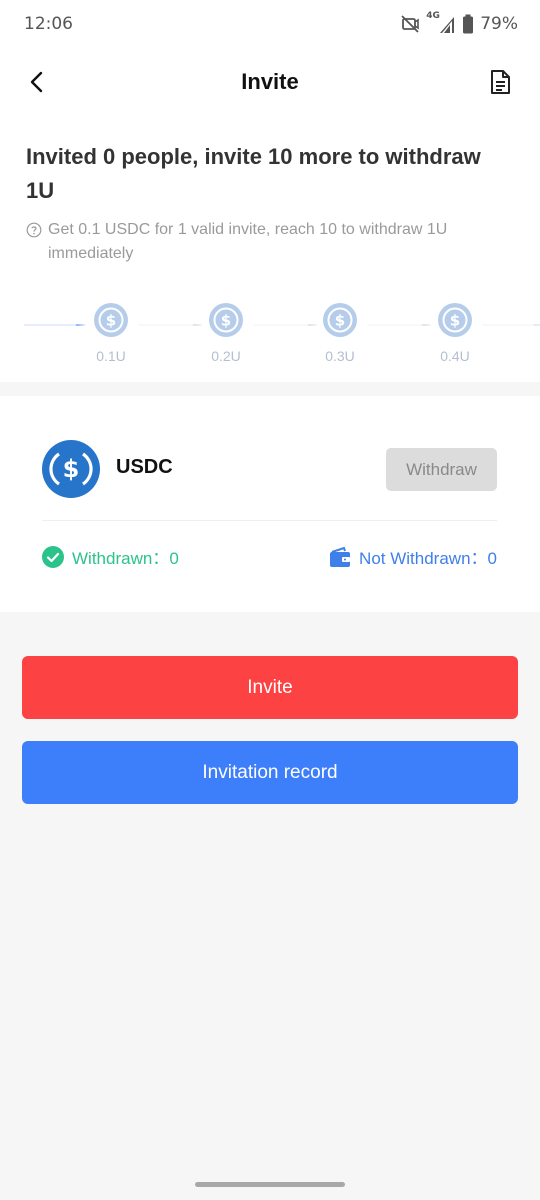 Image resolution: width=540 pixels, height=1200 pixels. What do you see at coordinates (340, 556) in the screenshot?
I see `wallet-icon` at bounding box center [340, 556].